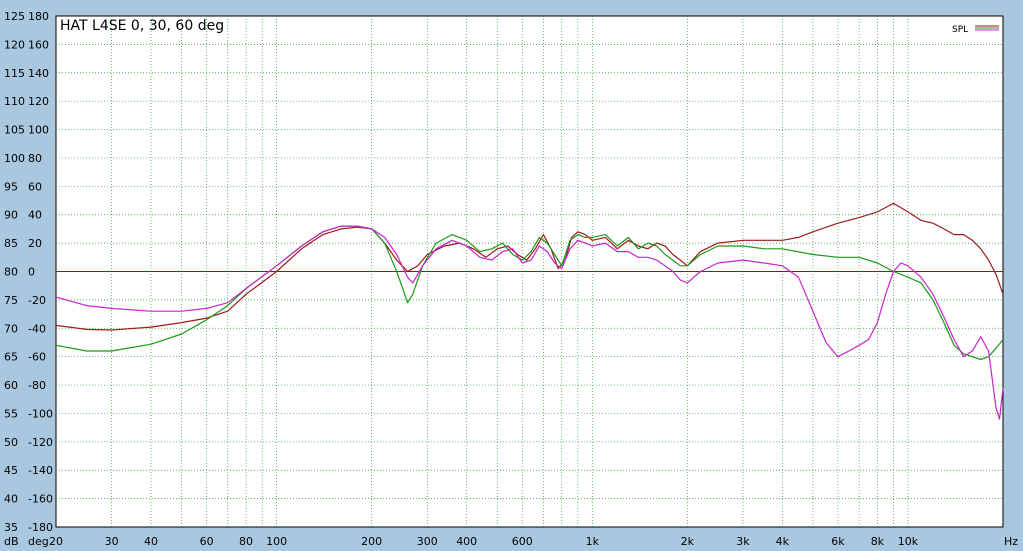 This screenshot has width=1023, height=551. Describe the element at coordinates (878, 541) in the screenshot. I see `x-tick-label: 8k` at that location.